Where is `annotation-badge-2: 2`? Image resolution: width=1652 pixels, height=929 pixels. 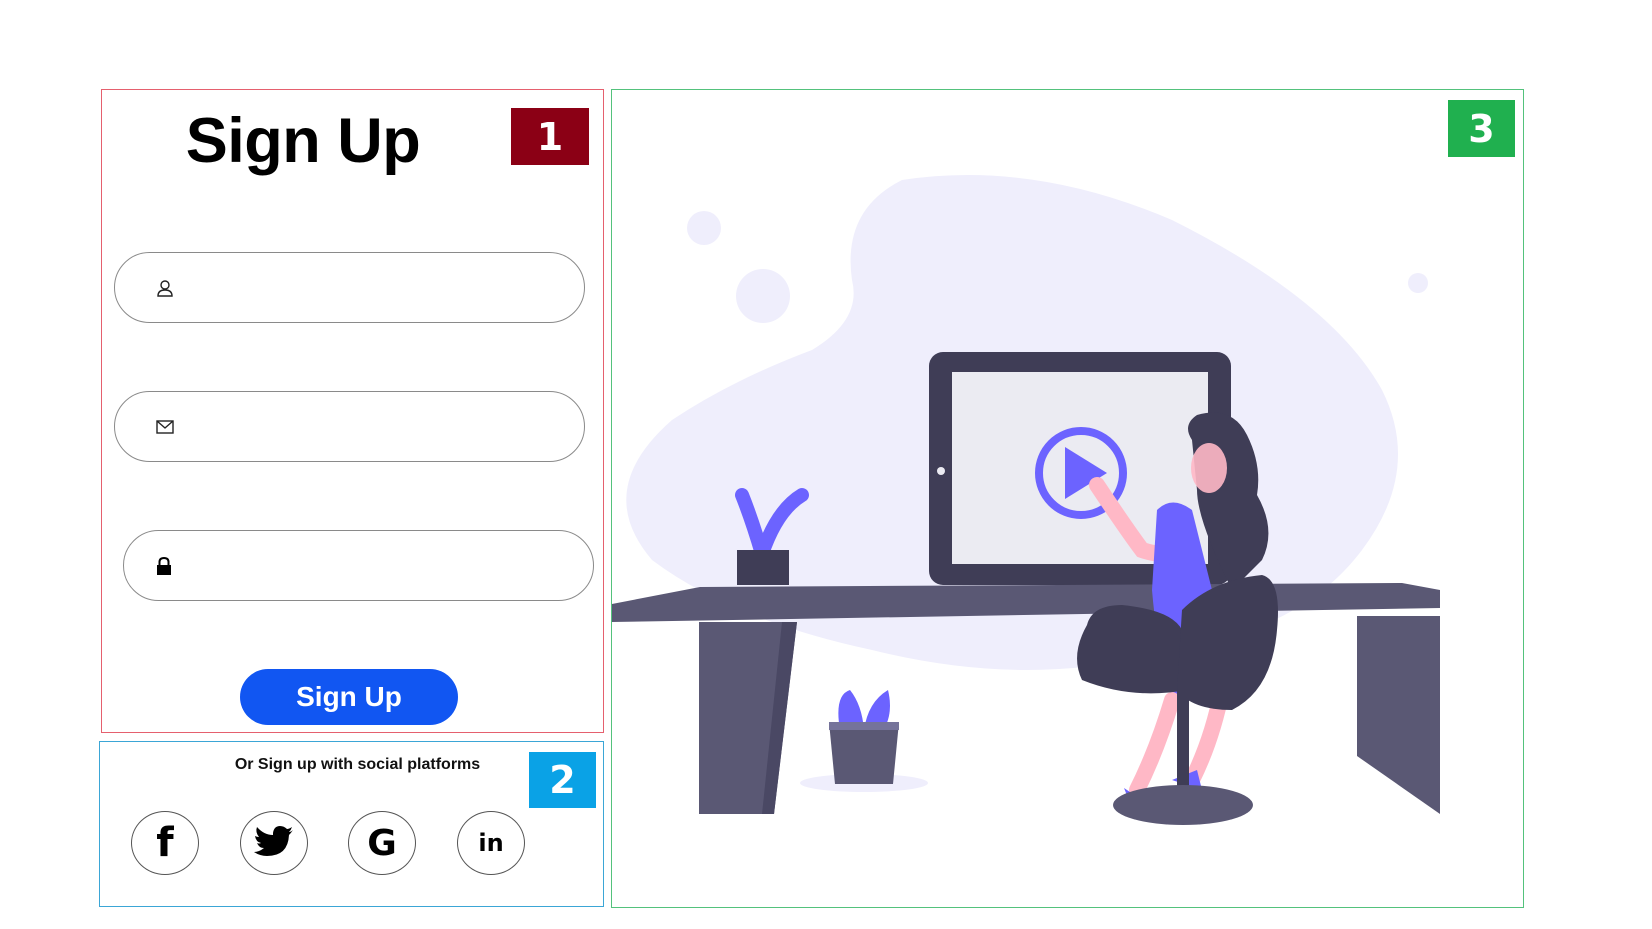 annotation-badge-2: 2 is located at coordinates (562, 780).